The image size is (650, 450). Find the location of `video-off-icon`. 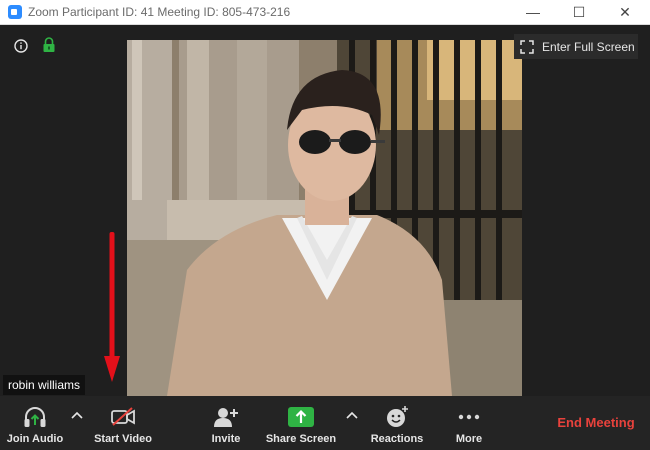

video-off-icon is located at coordinates (123, 416).